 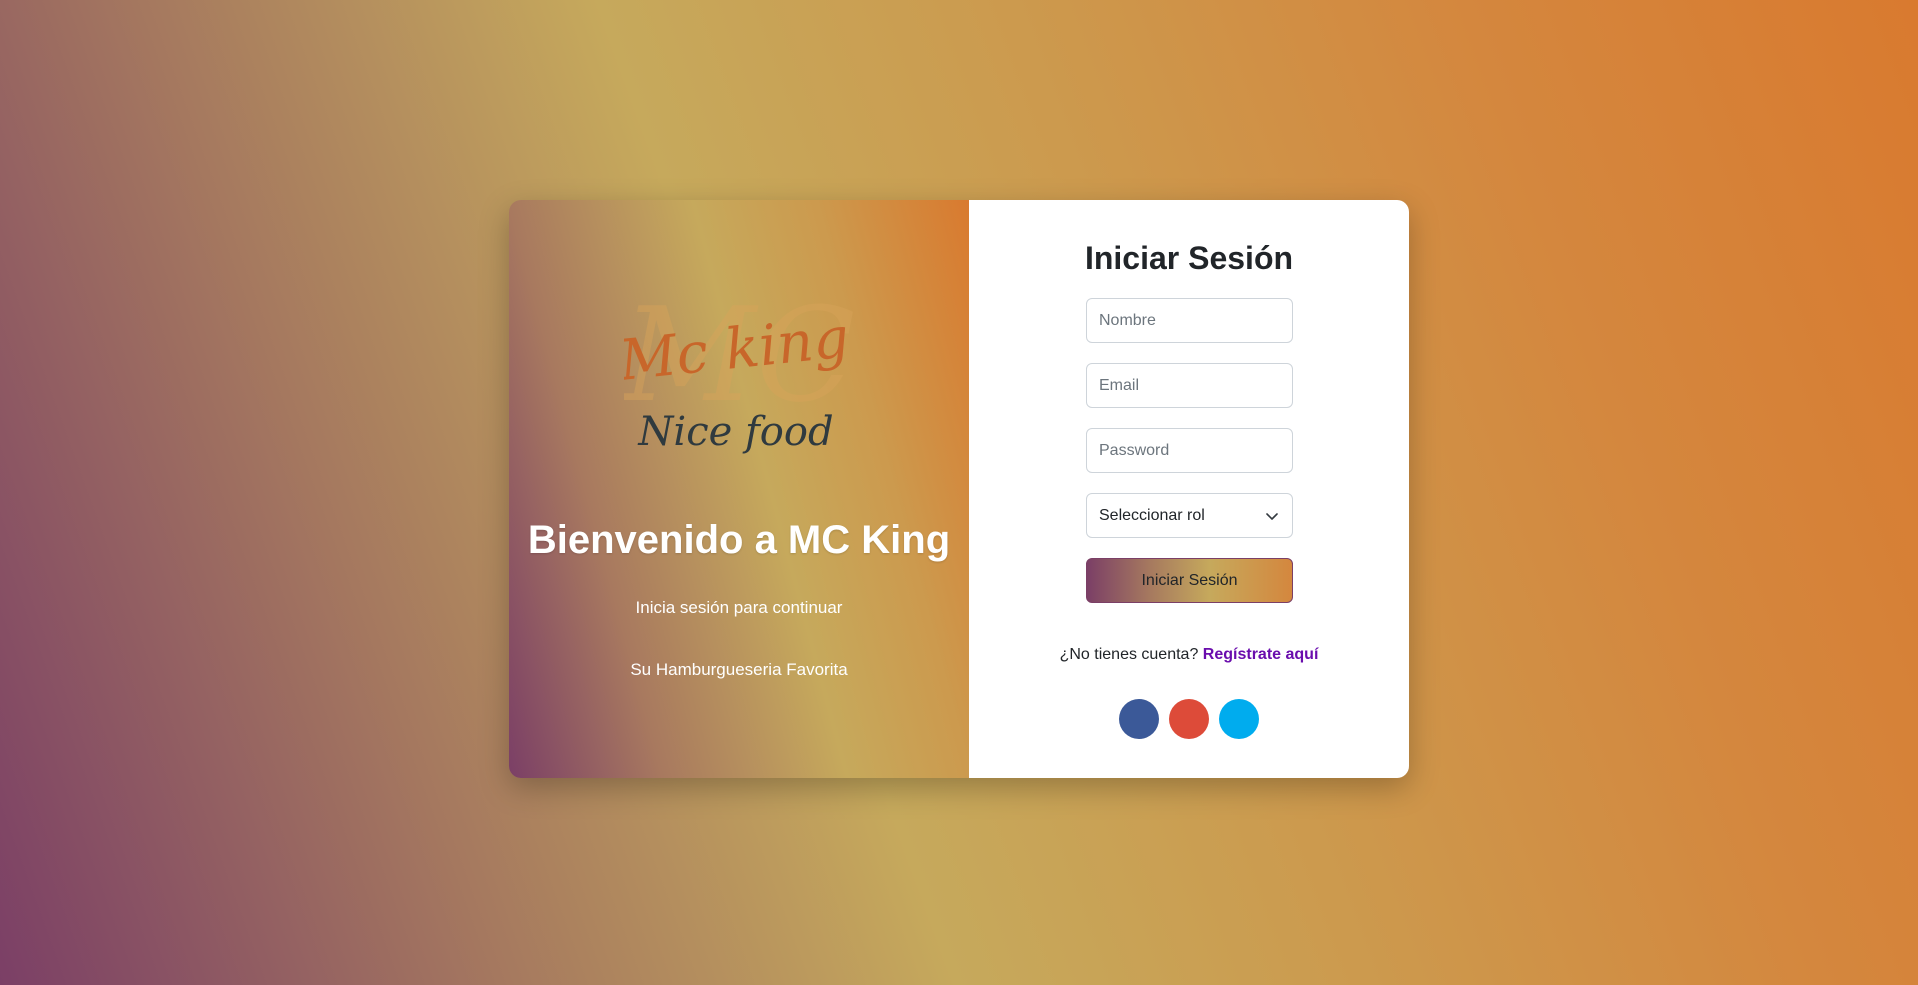 I want to click on welcome-tagline: Su Hamburgueseria Favorita, so click(x=739, y=669).